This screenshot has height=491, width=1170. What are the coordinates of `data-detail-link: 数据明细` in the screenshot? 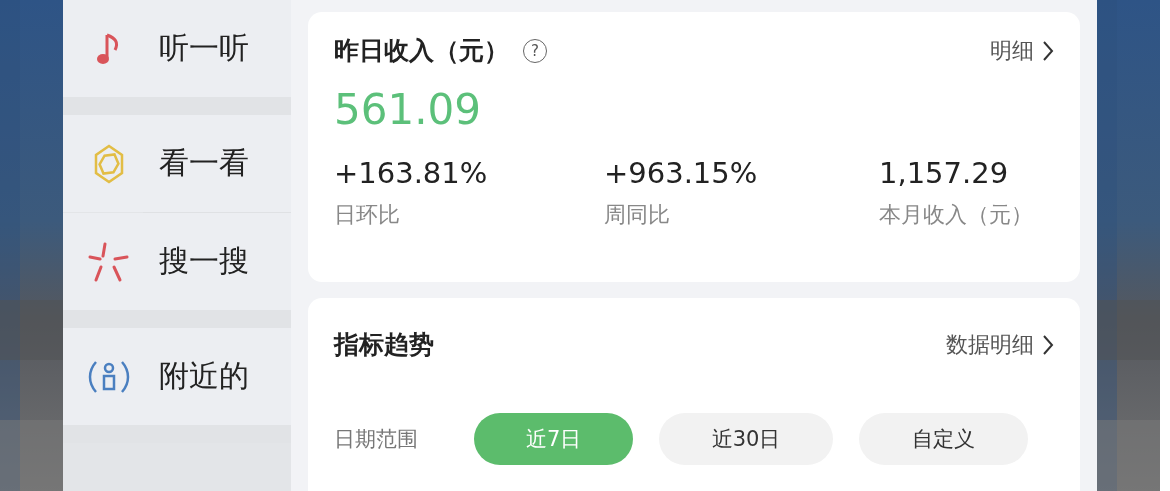 It's located at (1000, 344).